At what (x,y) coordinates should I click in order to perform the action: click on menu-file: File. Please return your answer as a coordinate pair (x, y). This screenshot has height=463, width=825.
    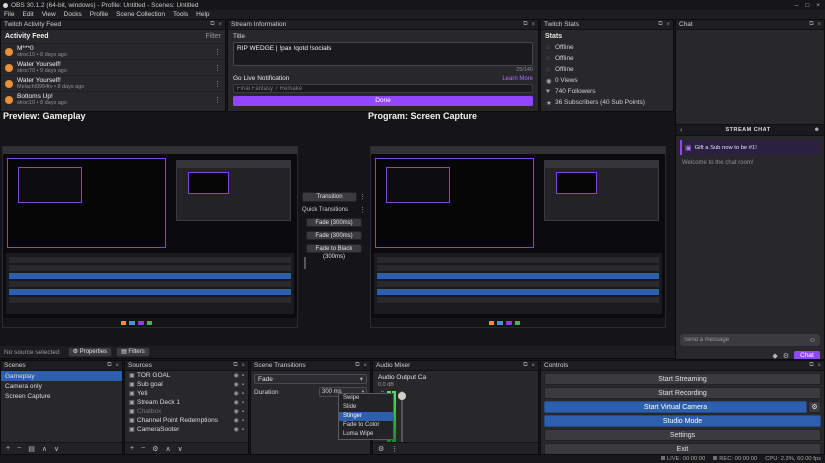
    Looking at the image, I should click on (9, 14).